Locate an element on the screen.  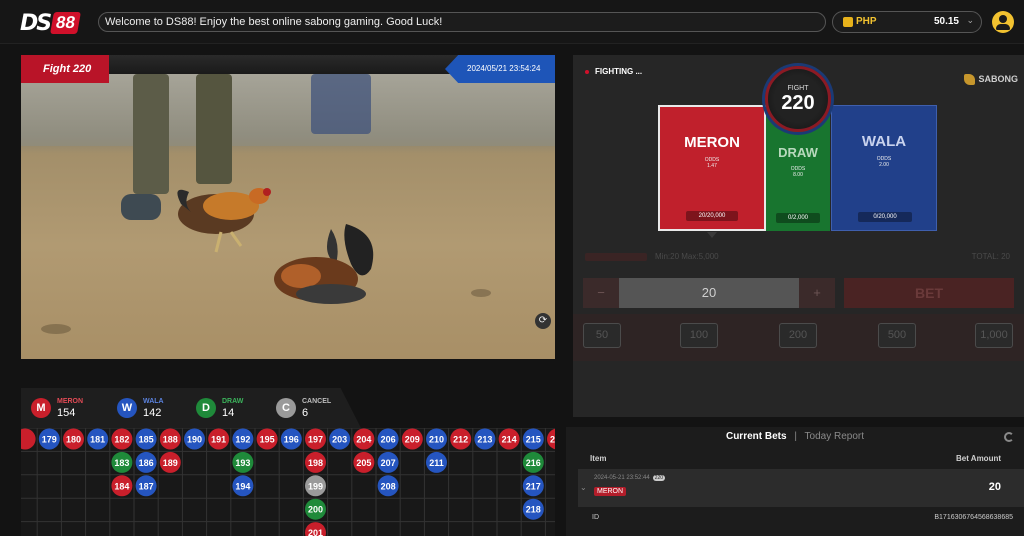
draw-bet-card: DRAW ODDS 8.00 0/2,000 is located at coordinates (798, 173).